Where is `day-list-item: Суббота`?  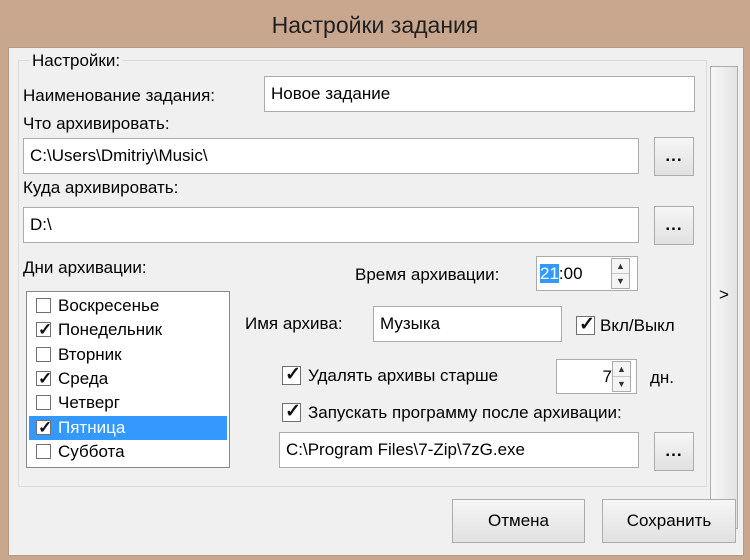
day-list-item: Суббота is located at coordinates (128, 452).